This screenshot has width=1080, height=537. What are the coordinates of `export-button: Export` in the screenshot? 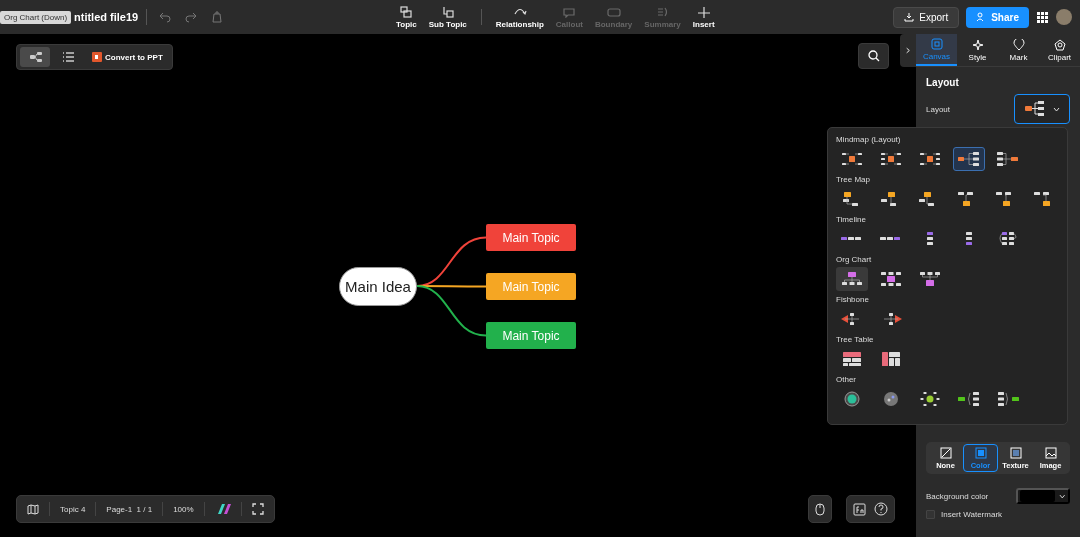 It's located at (926, 17).